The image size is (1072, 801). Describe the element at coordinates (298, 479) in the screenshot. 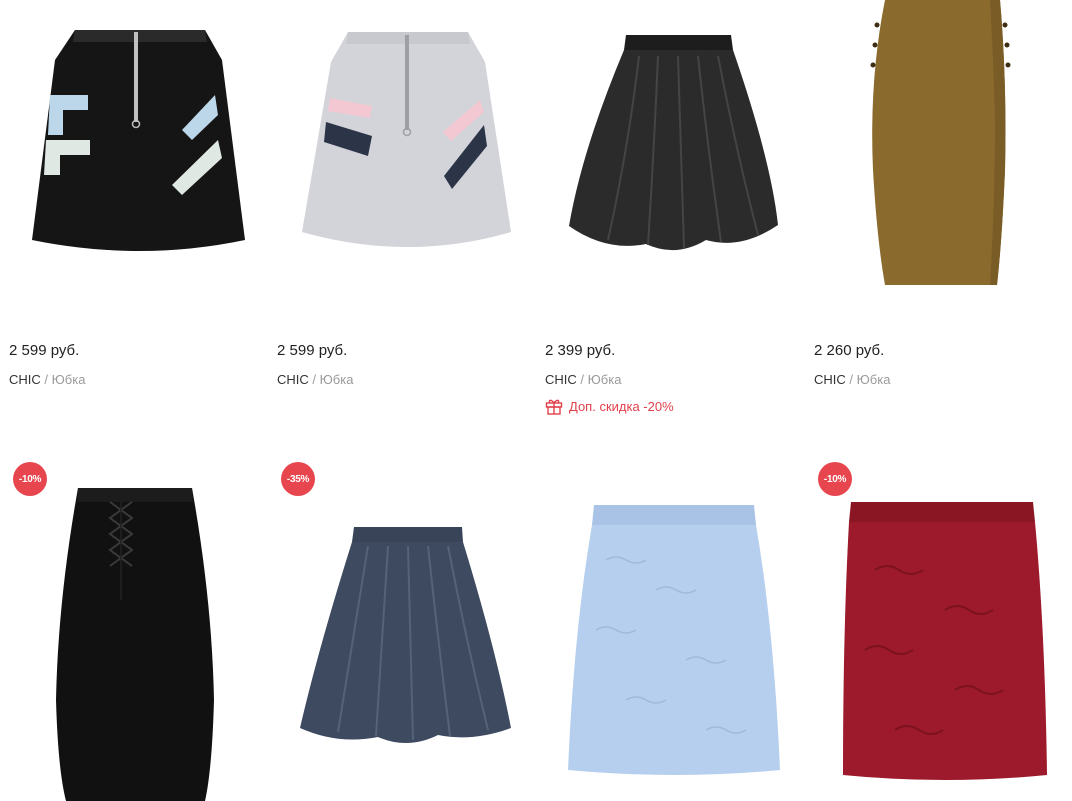

I see `discount-badge: -35%` at that location.